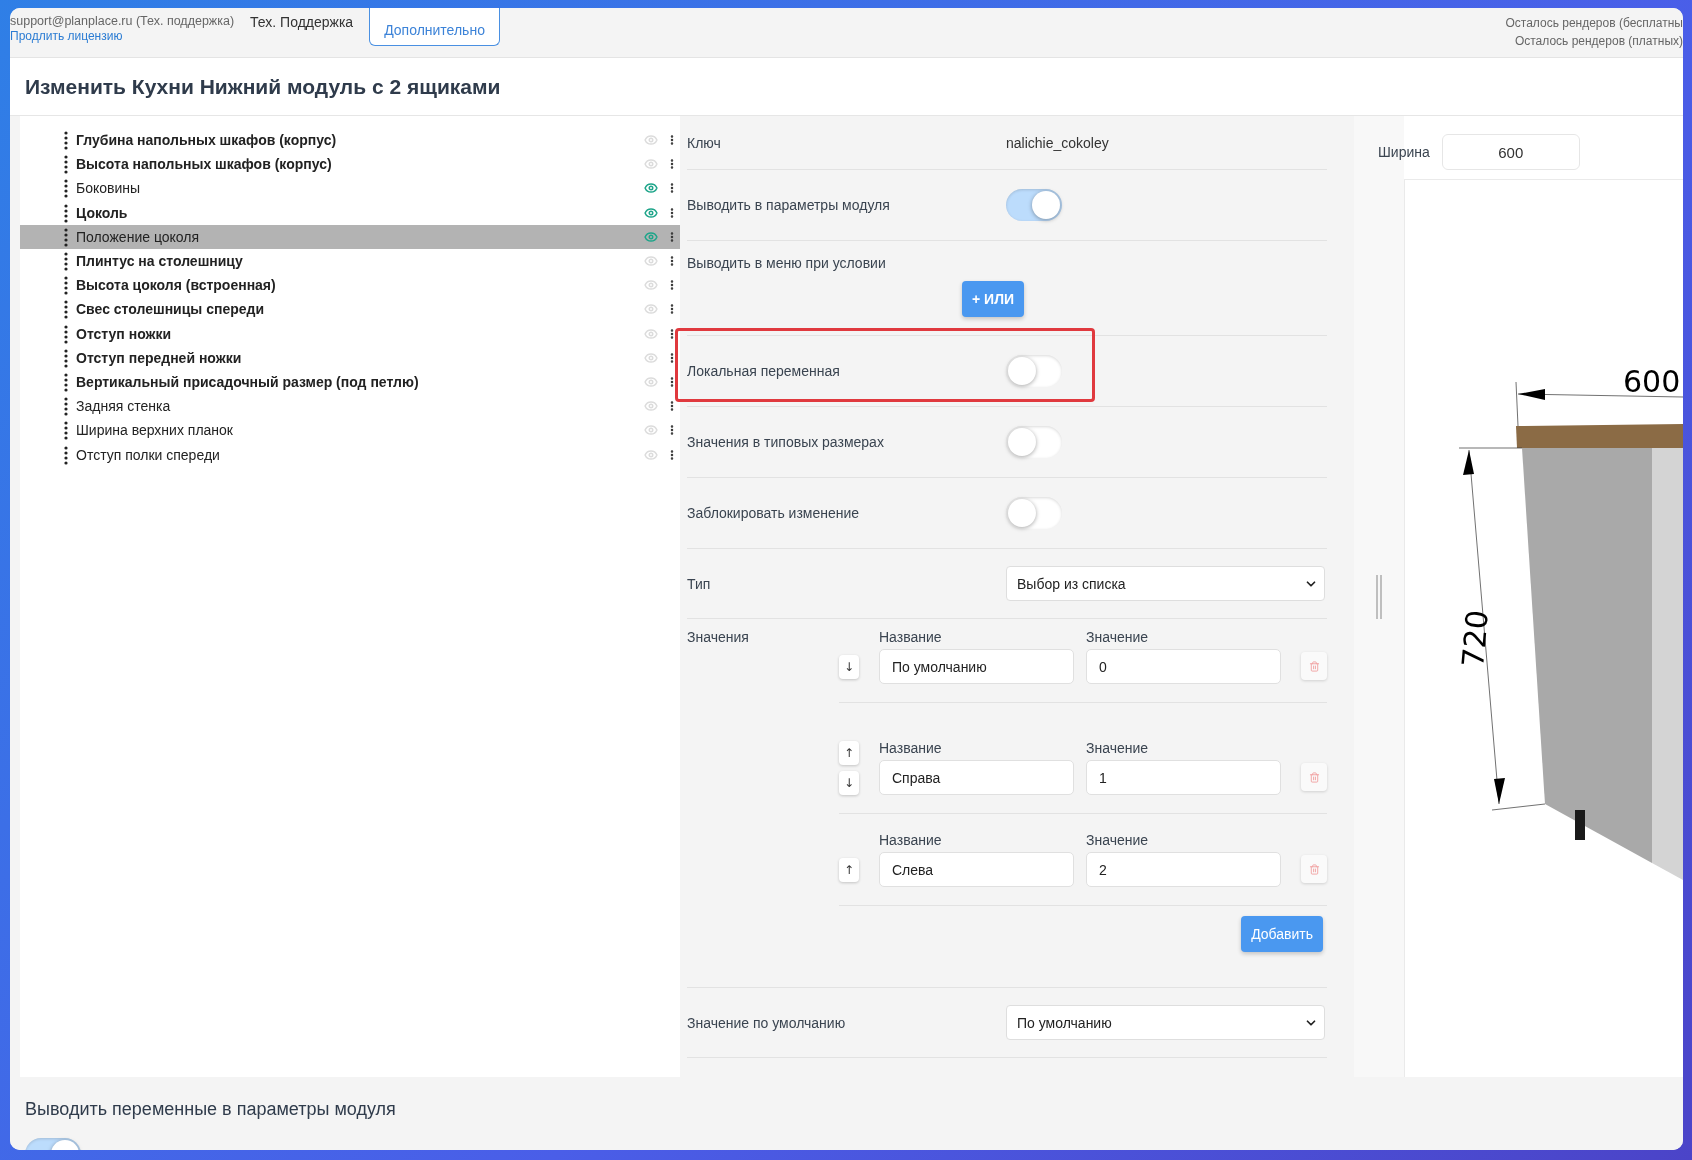 The width and height of the screenshot is (1692, 1160). I want to click on field-label: Значения в типовых размерах, so click(786, 442).